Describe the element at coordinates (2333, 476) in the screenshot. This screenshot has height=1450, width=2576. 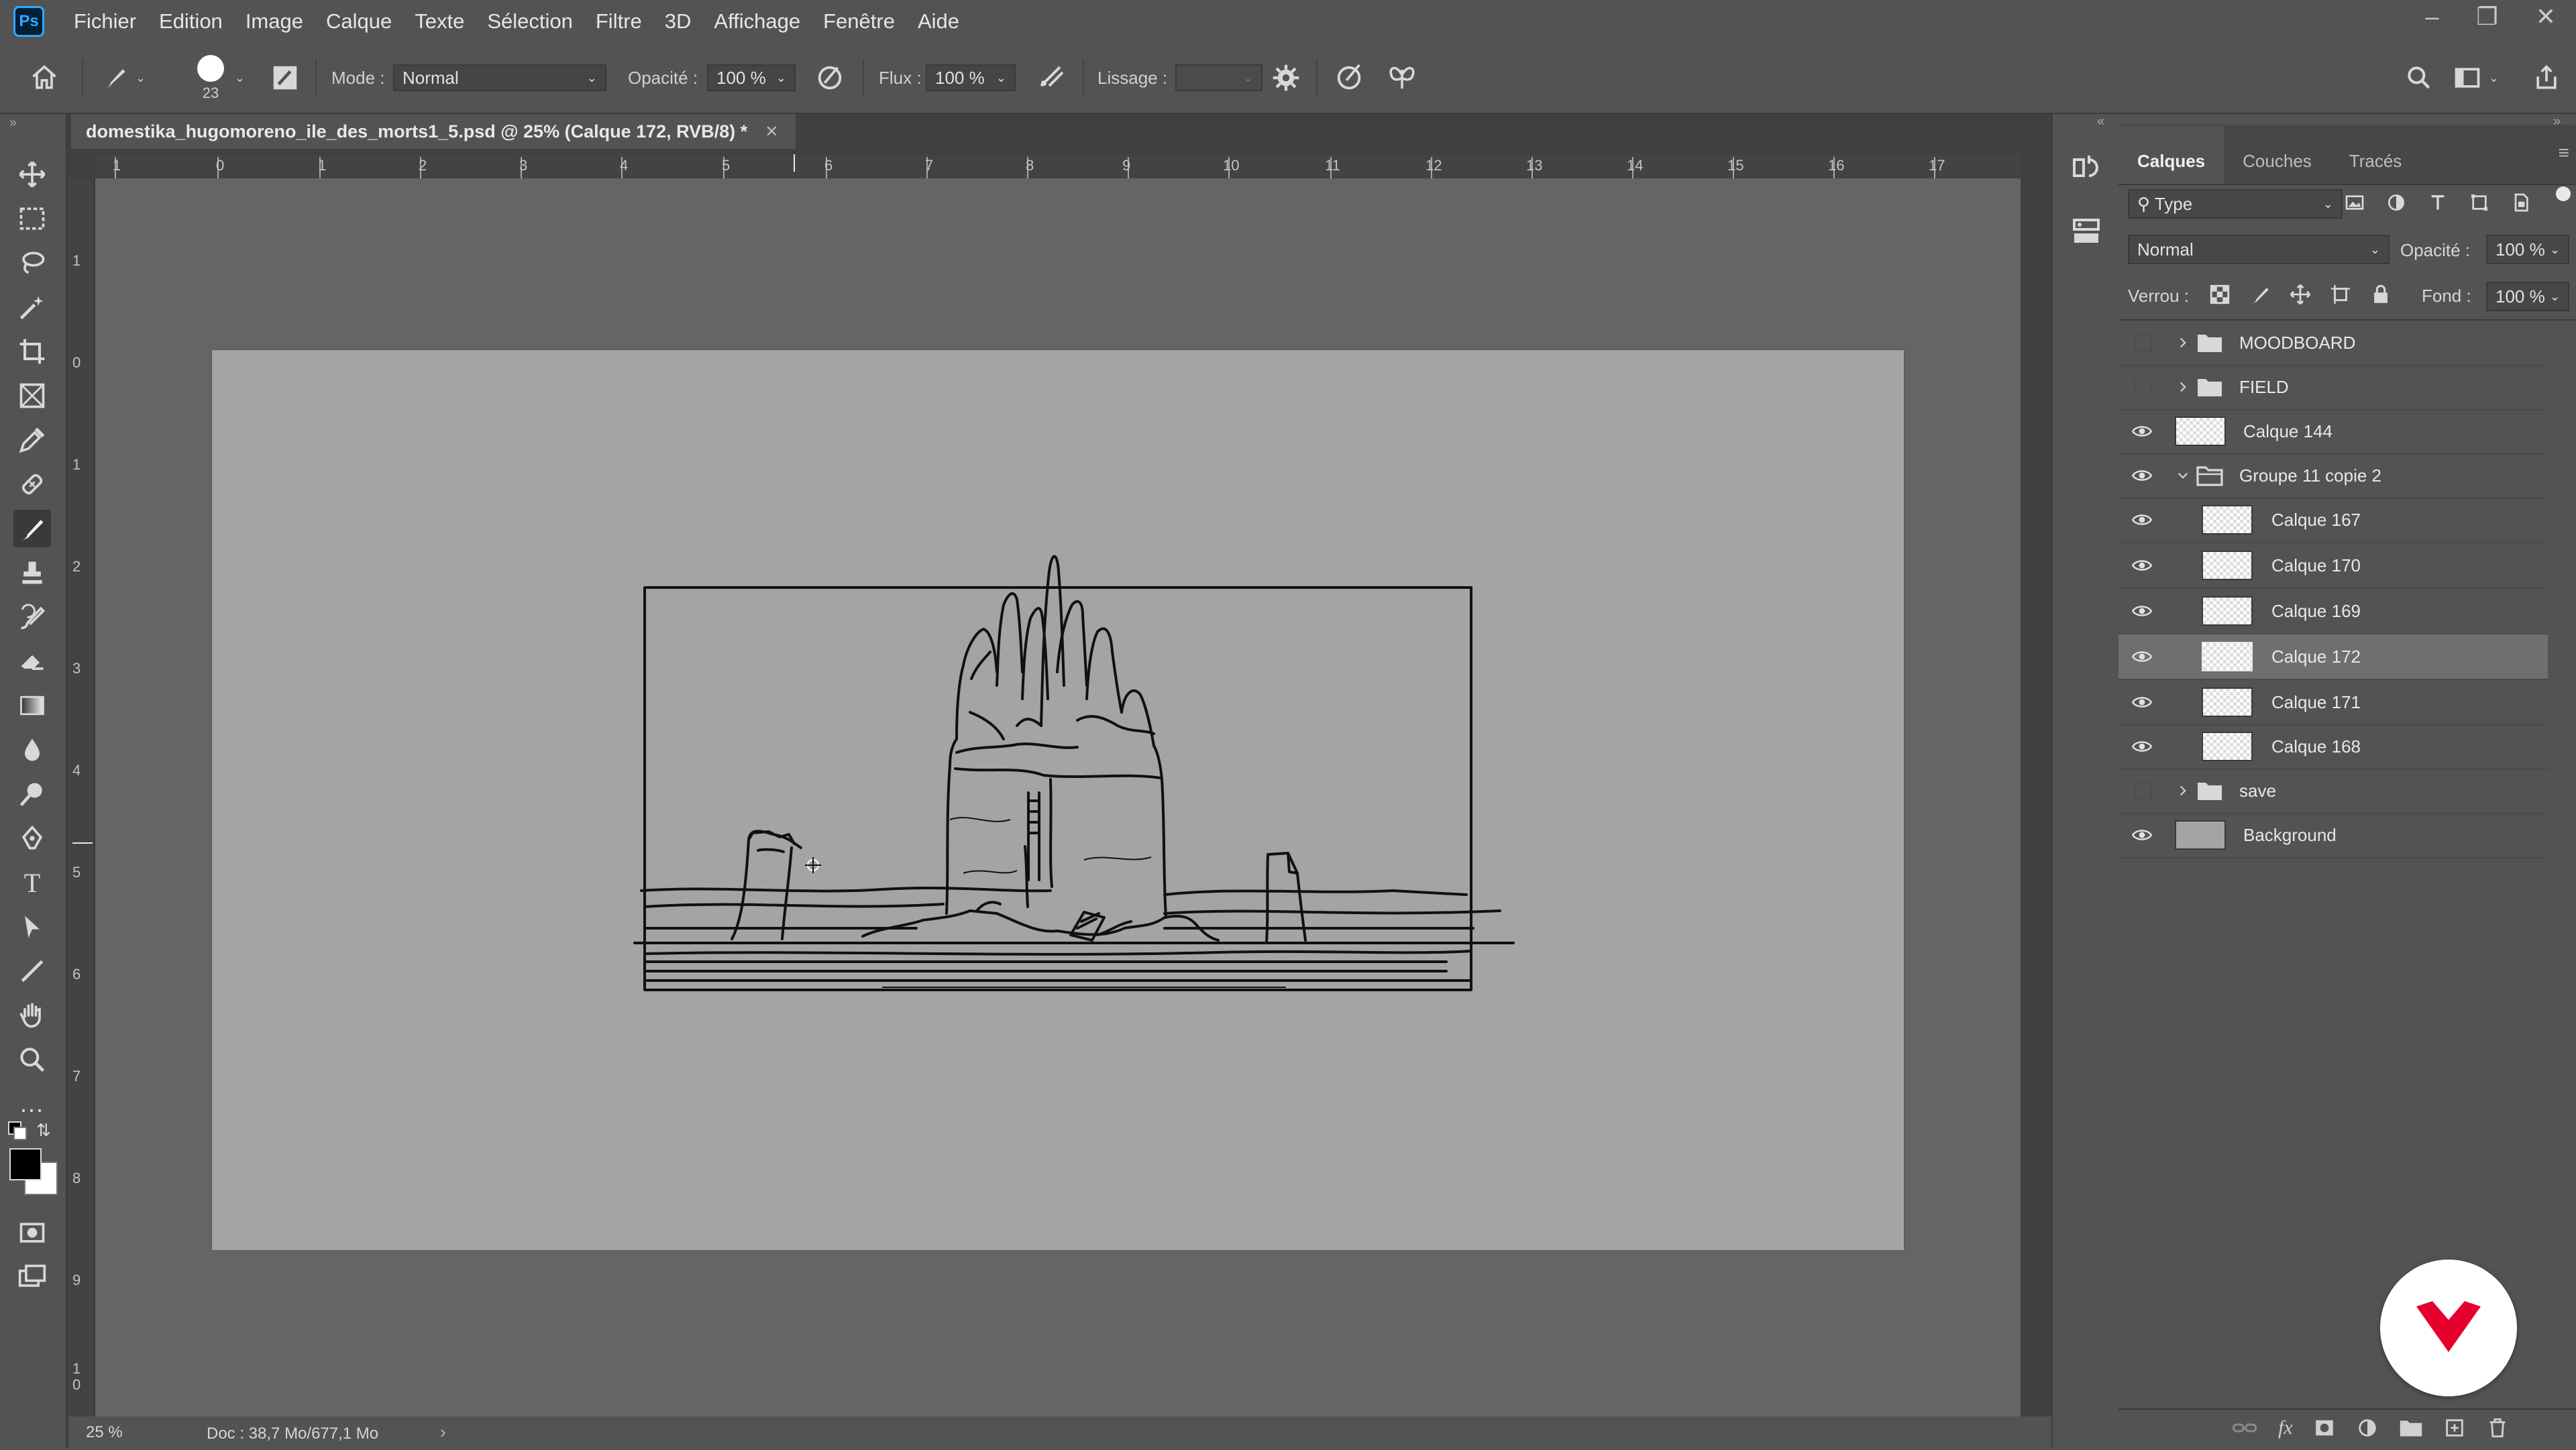
I see `layer-row-groupe-11-copie-2: Groupe 11 copie 2` at that location.